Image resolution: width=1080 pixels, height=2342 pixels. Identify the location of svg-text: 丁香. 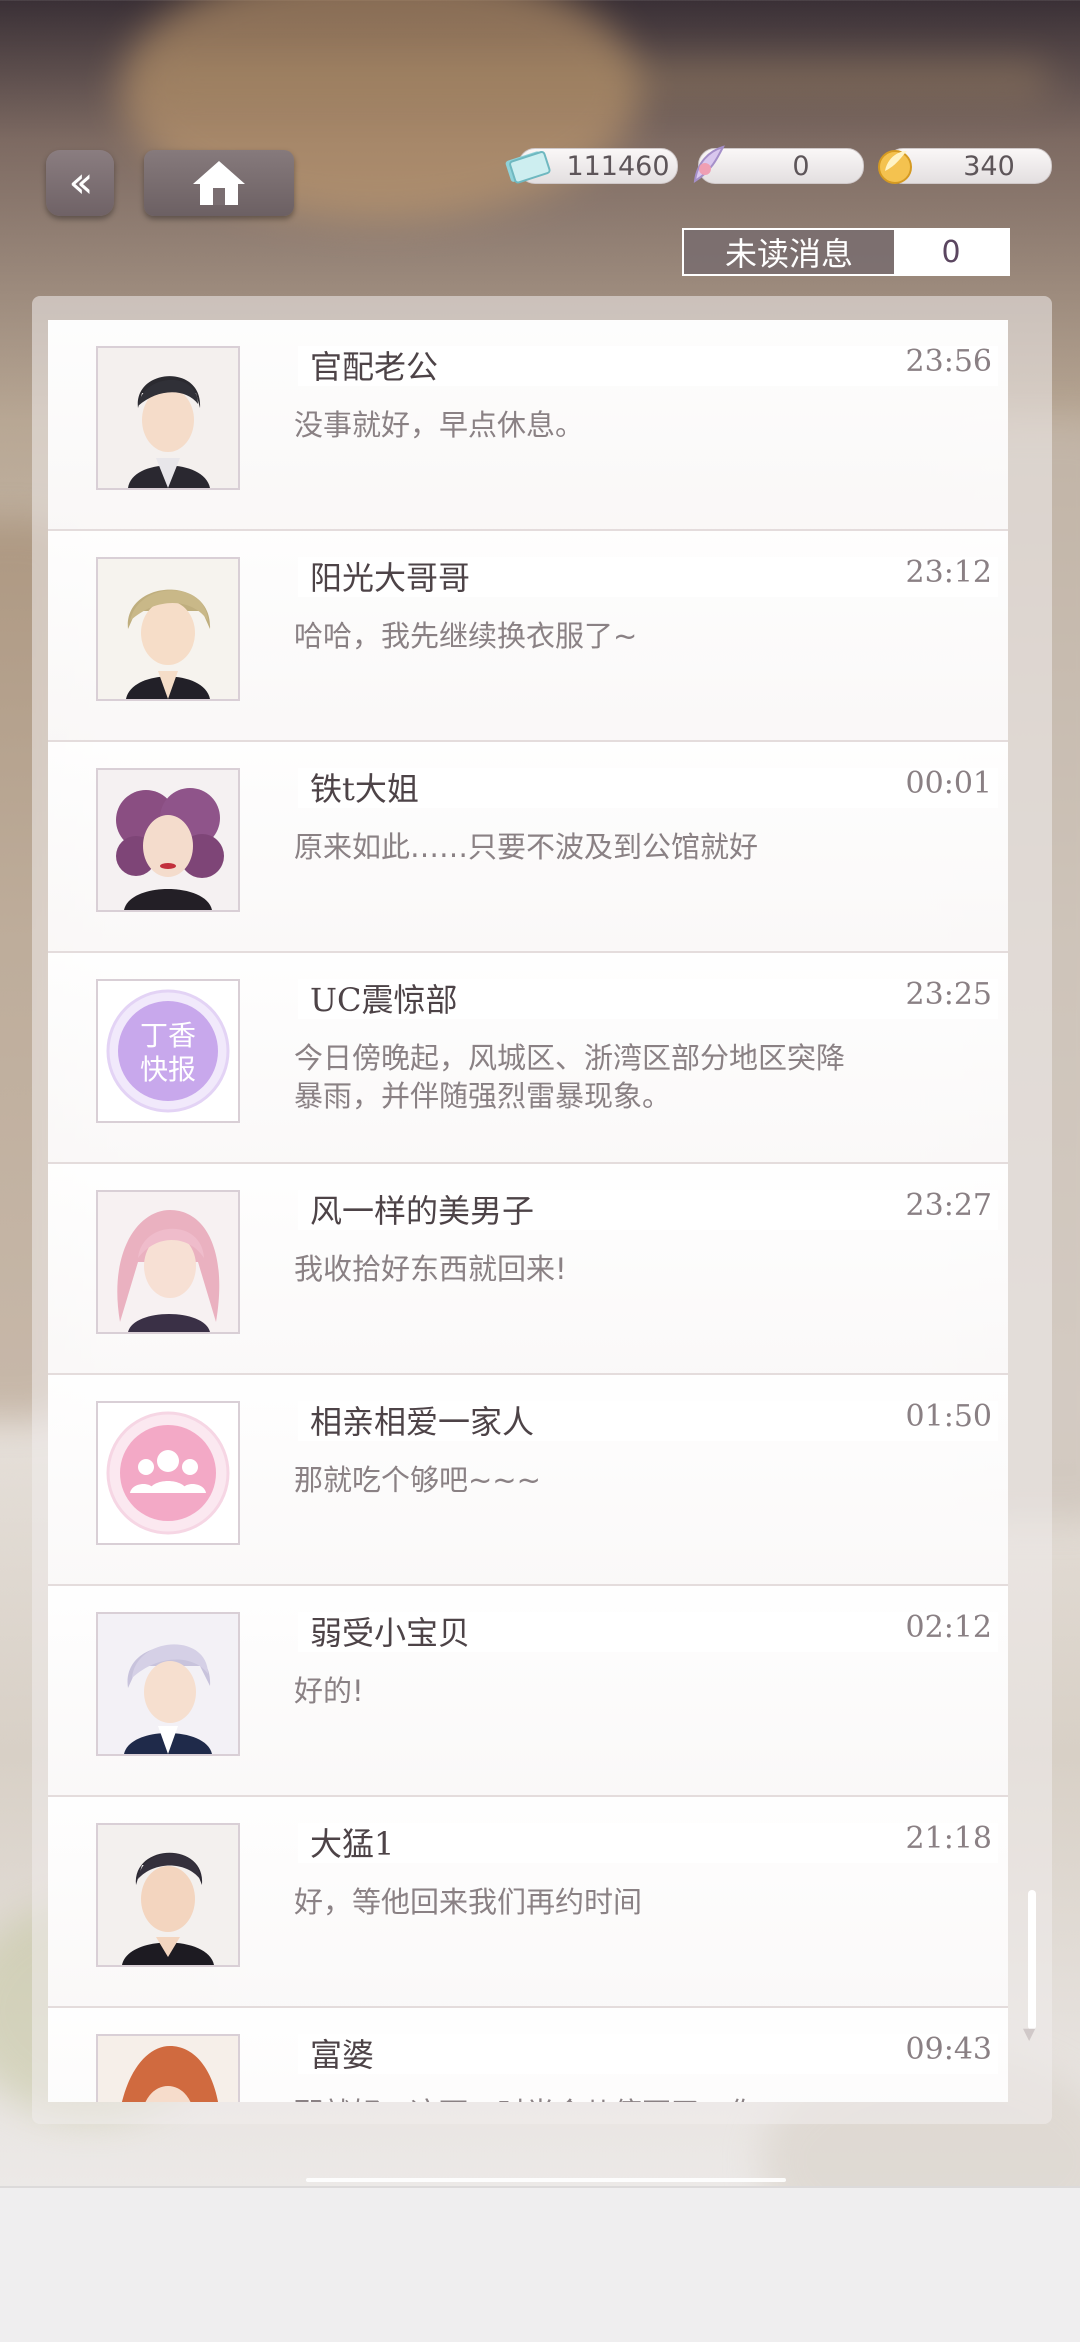
(168, 1035).